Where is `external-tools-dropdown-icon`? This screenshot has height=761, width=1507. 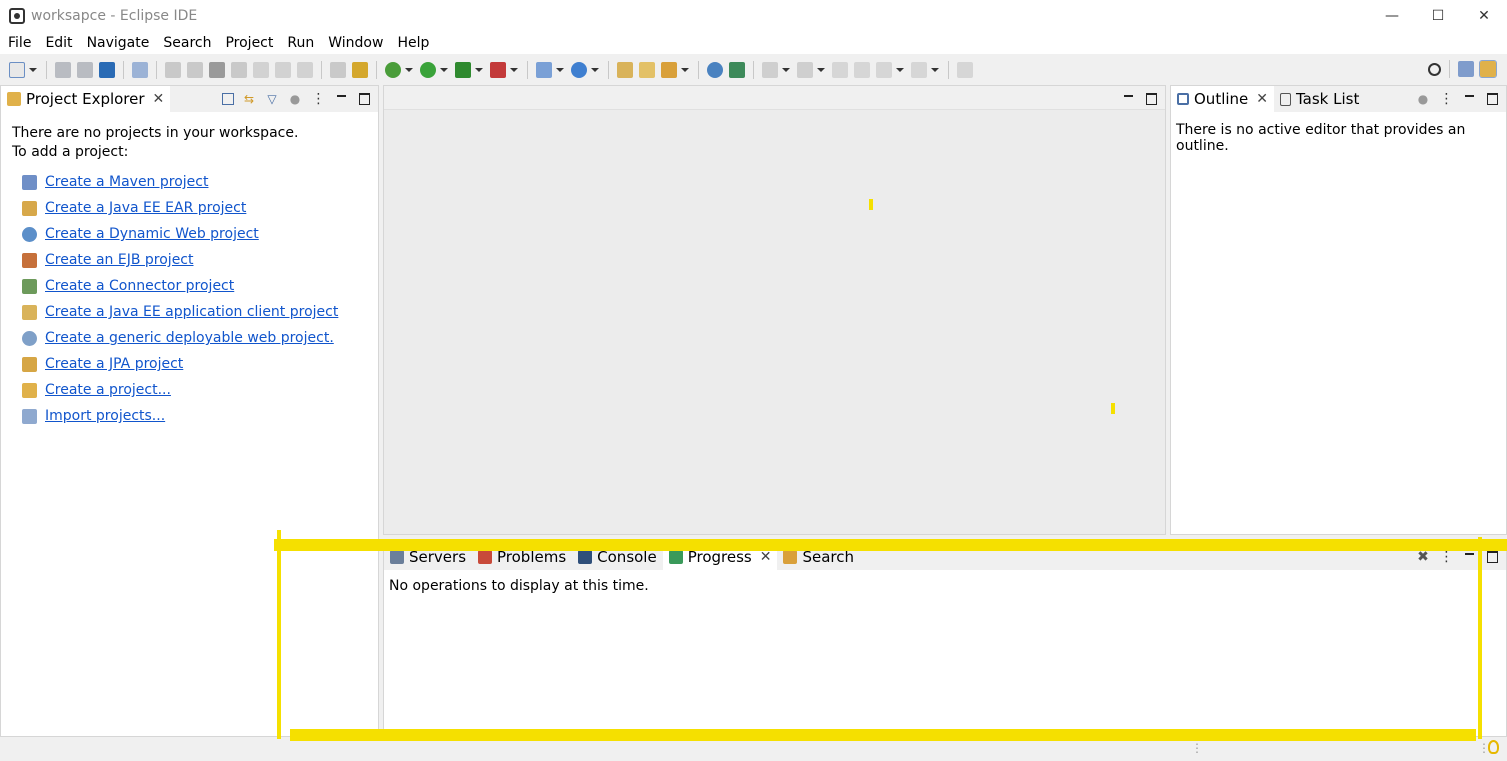 external-tools-dropdown-icon is located at coordinates (514, 70).